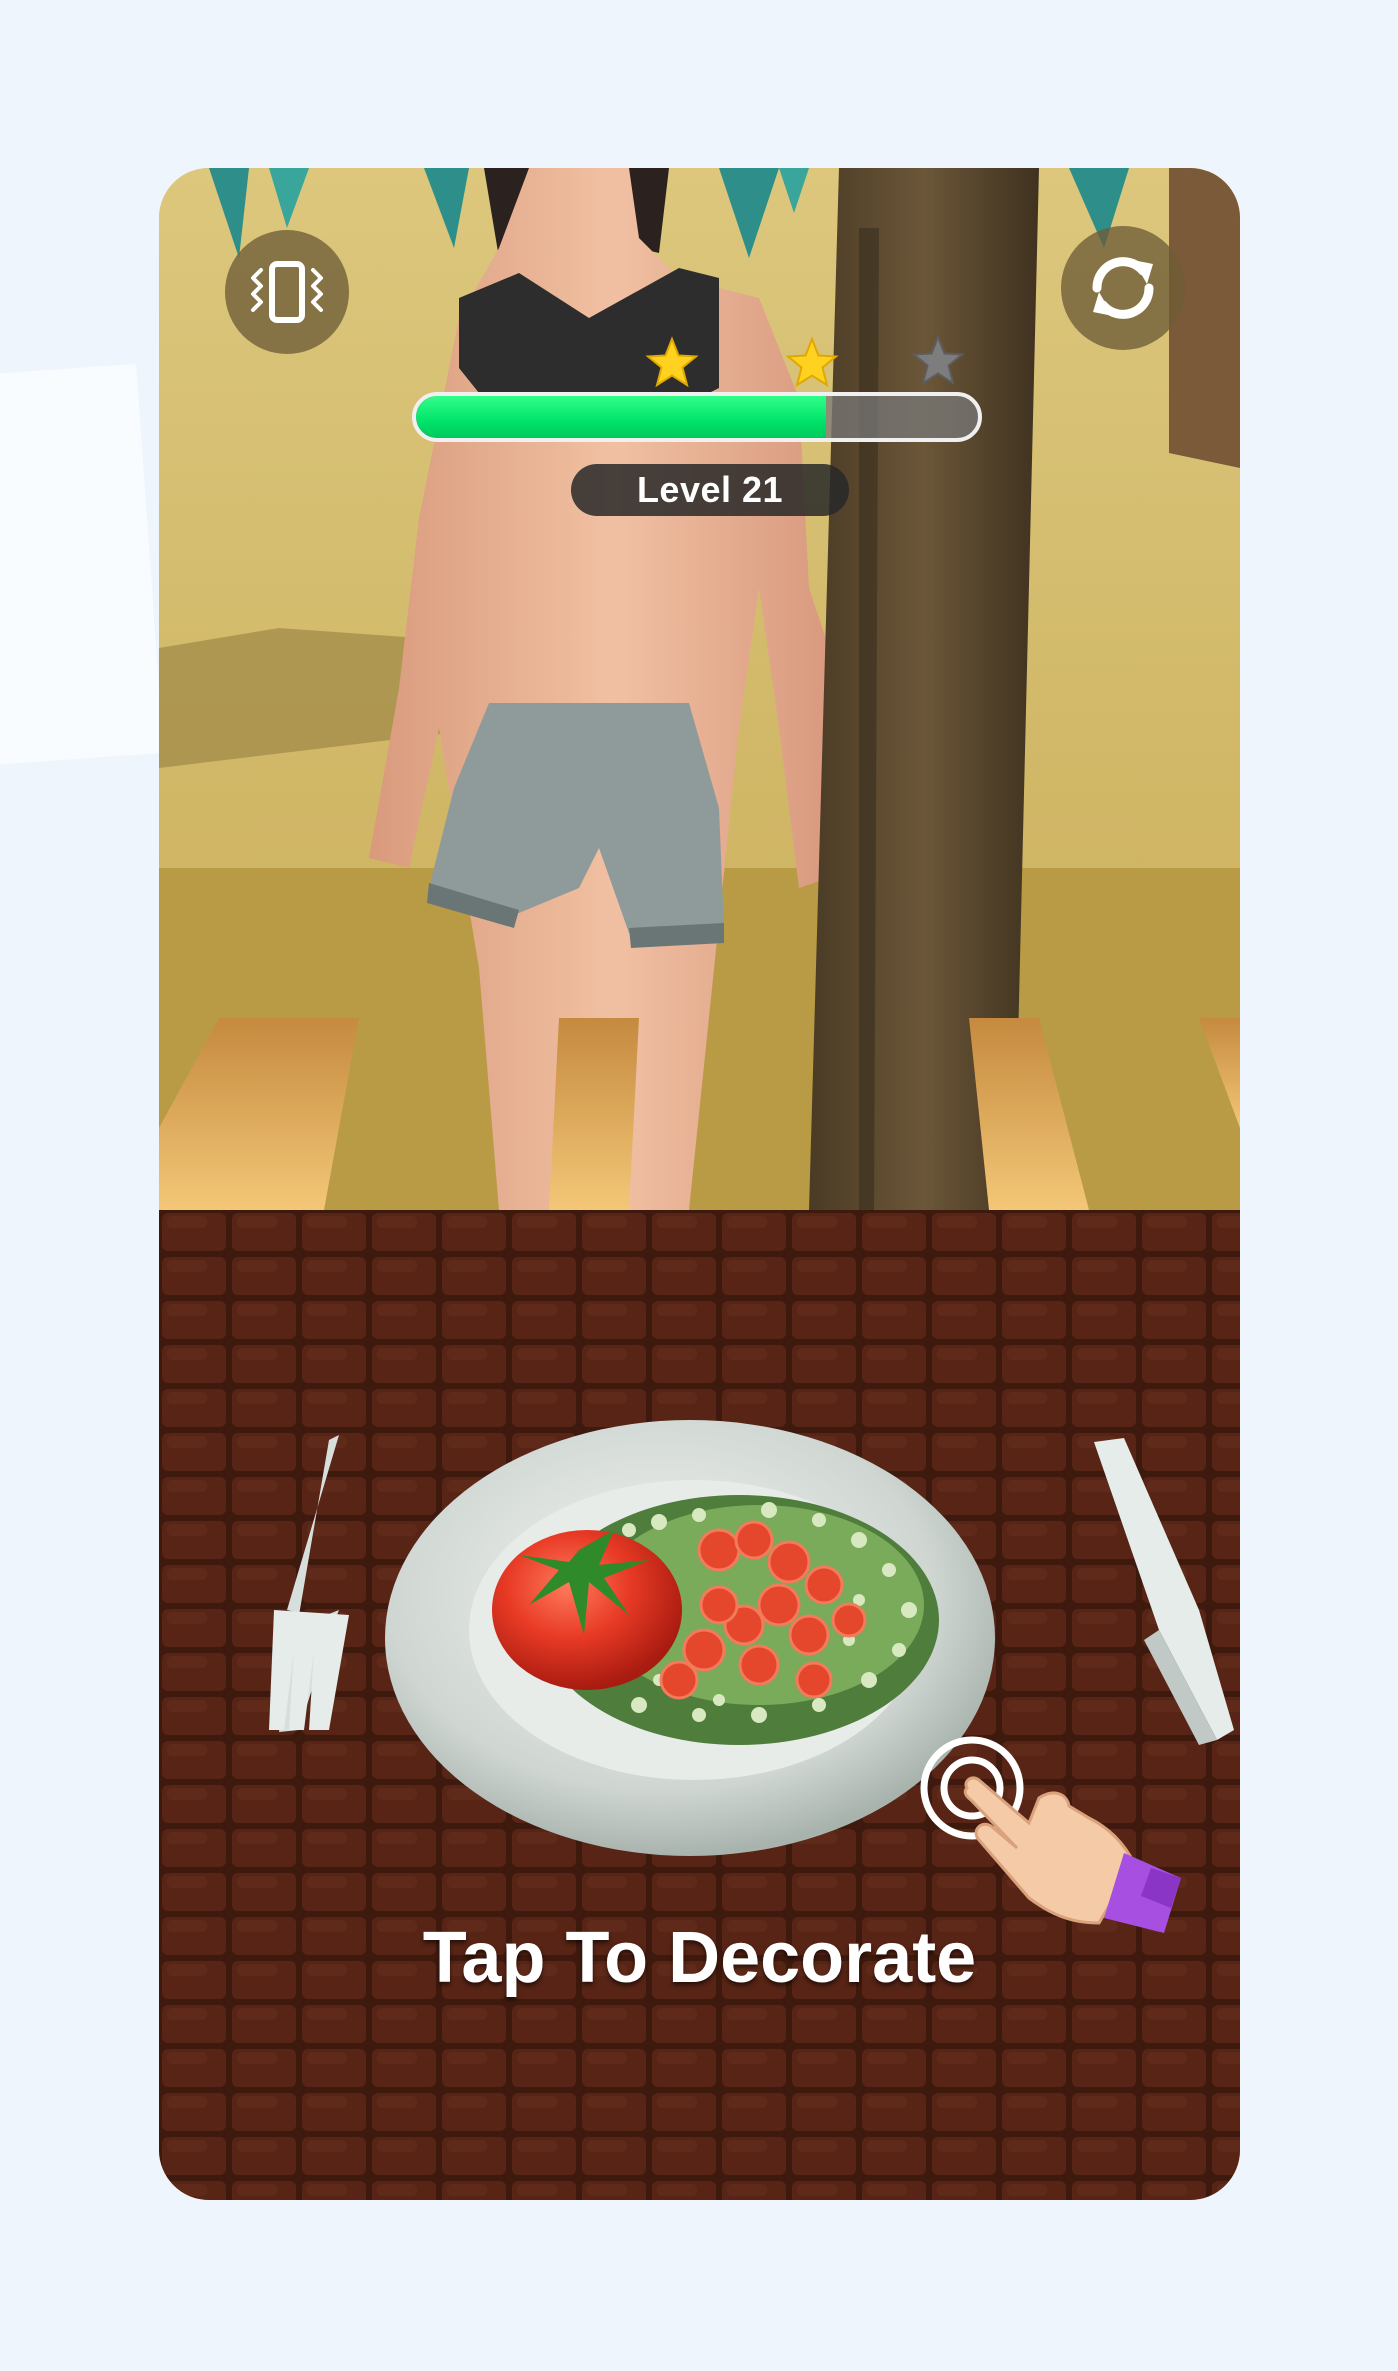 The image size is (1398, 2371). Describe the element at coordinates (621, 417) in the screenshot. I see `level-progress-fill` at that location.